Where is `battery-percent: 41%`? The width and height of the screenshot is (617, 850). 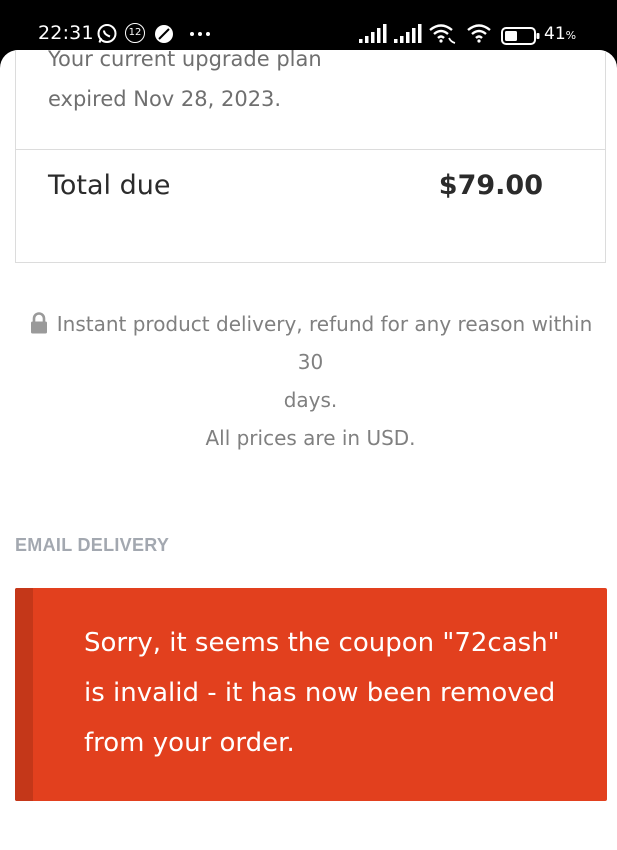
battery-percent: 41% is located at coordinates (560, 34).